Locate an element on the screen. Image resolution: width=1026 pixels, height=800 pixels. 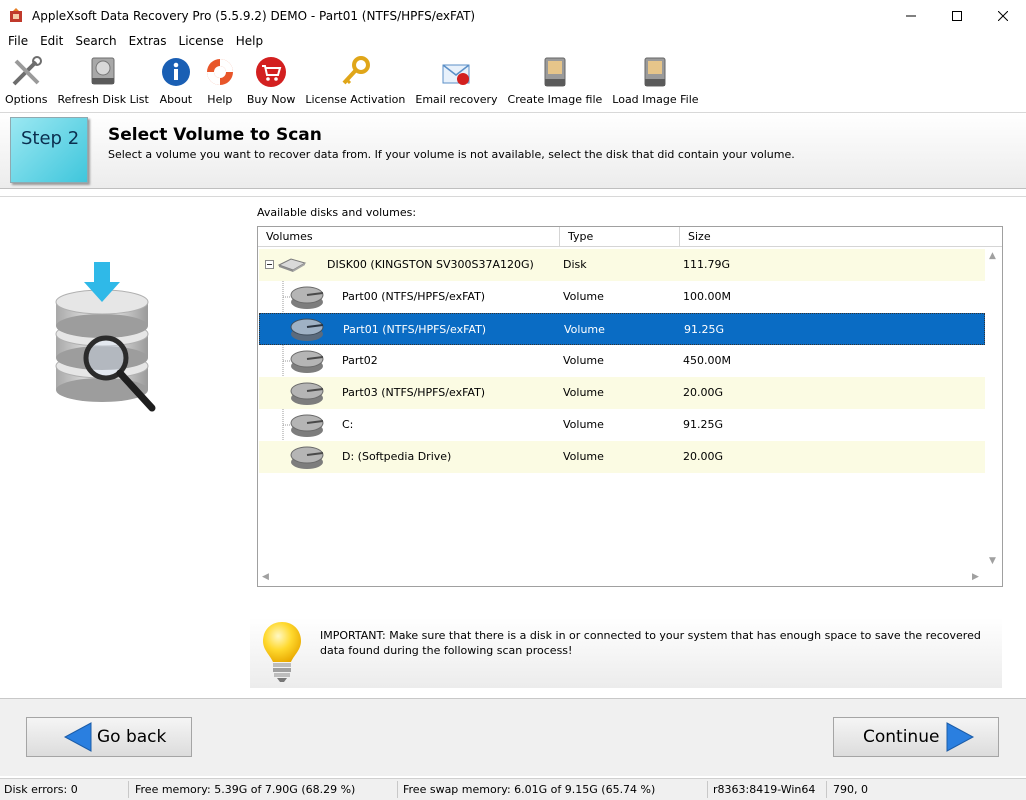
app-icon is located at coordinates (16, 14).